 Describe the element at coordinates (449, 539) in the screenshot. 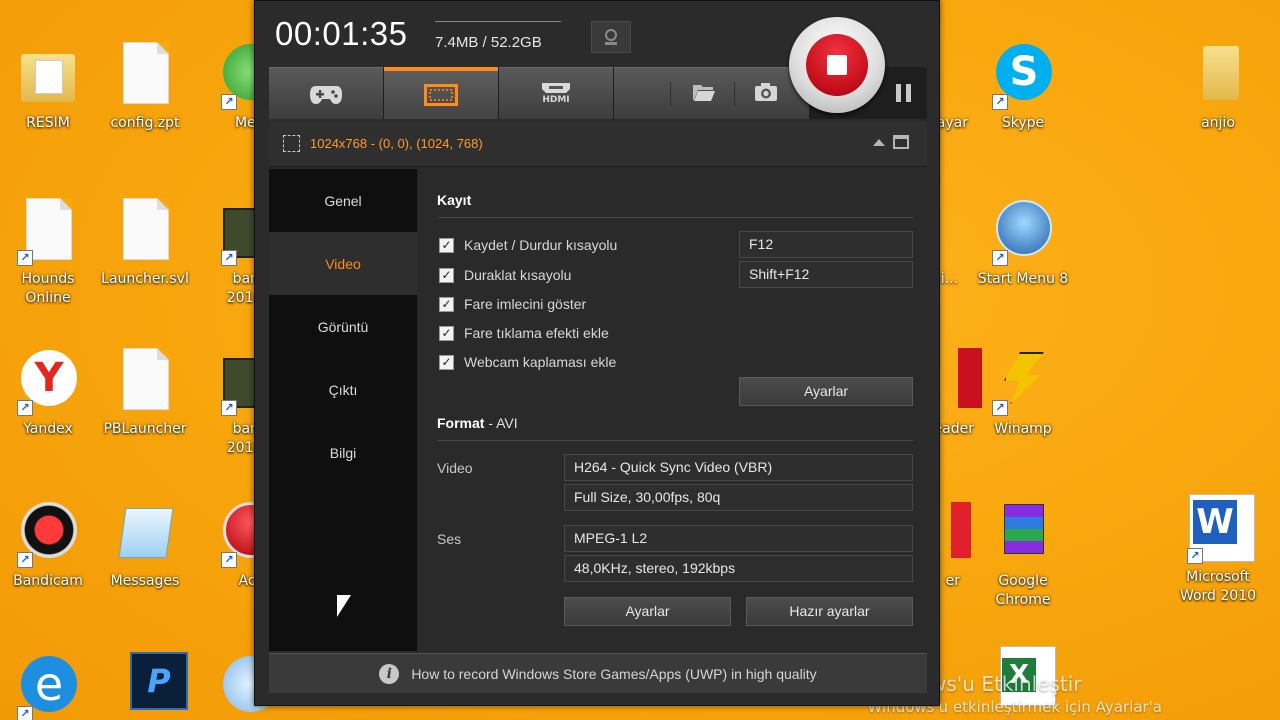

I see `audio-label: Ses` at that location.